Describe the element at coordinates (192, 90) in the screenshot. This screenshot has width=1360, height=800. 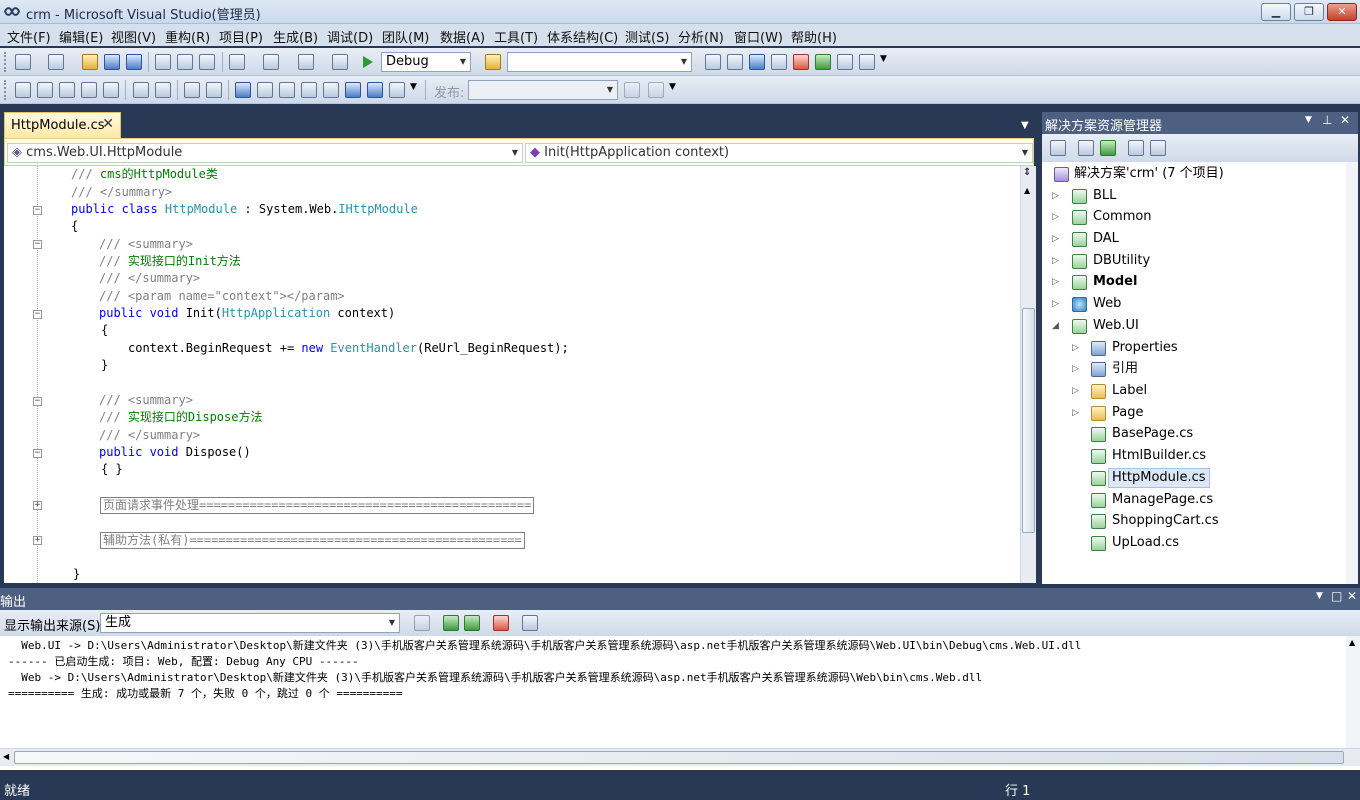
I see `comment-lines-icon` at that location.